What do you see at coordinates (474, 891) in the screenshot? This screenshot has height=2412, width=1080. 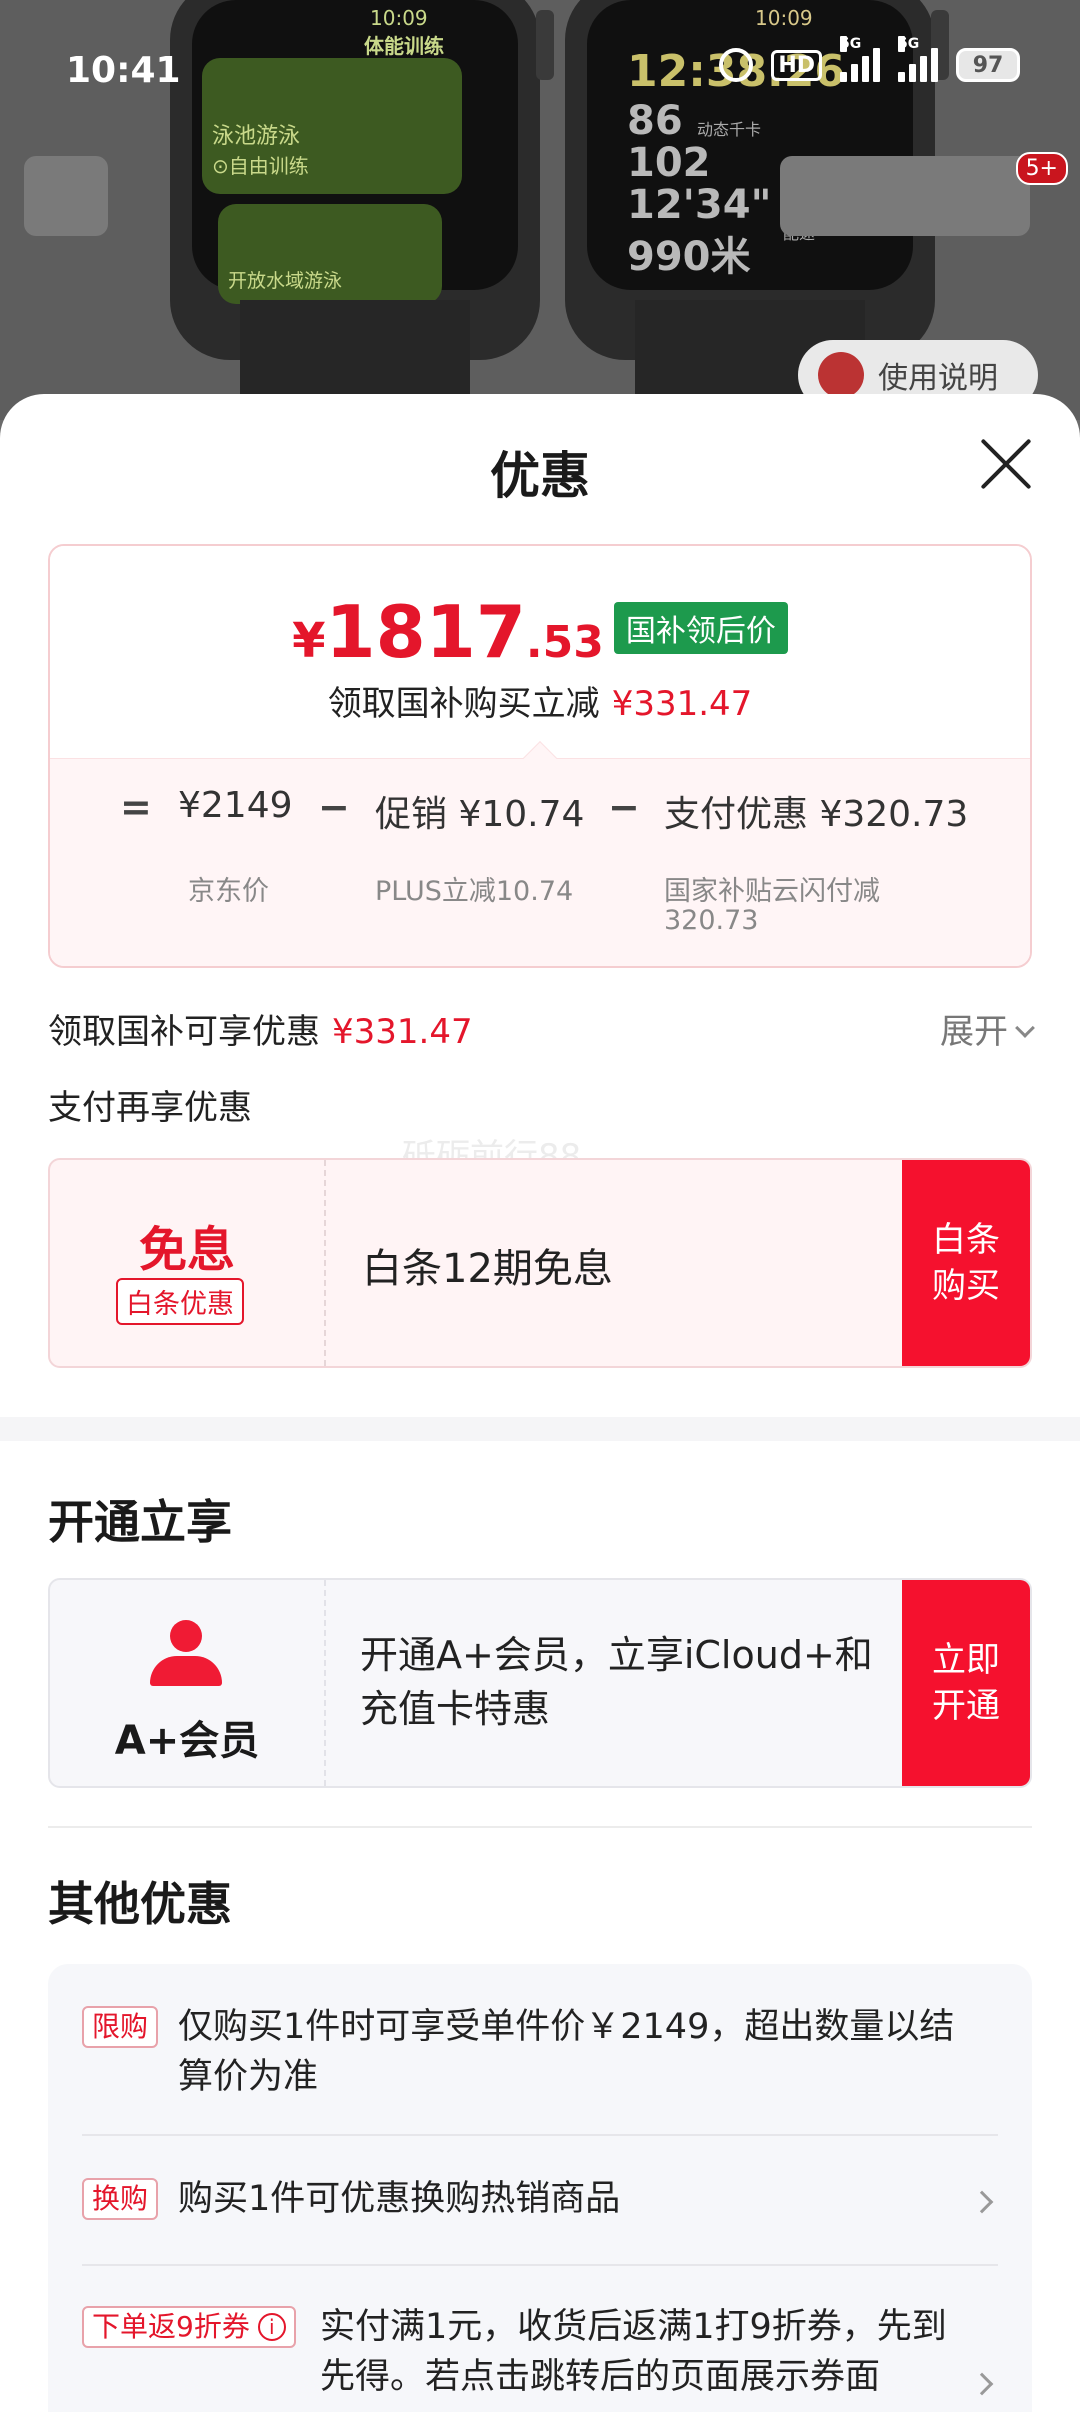 I see `promo-label: PLUS立减10.74` at bounding box center [474, 891].